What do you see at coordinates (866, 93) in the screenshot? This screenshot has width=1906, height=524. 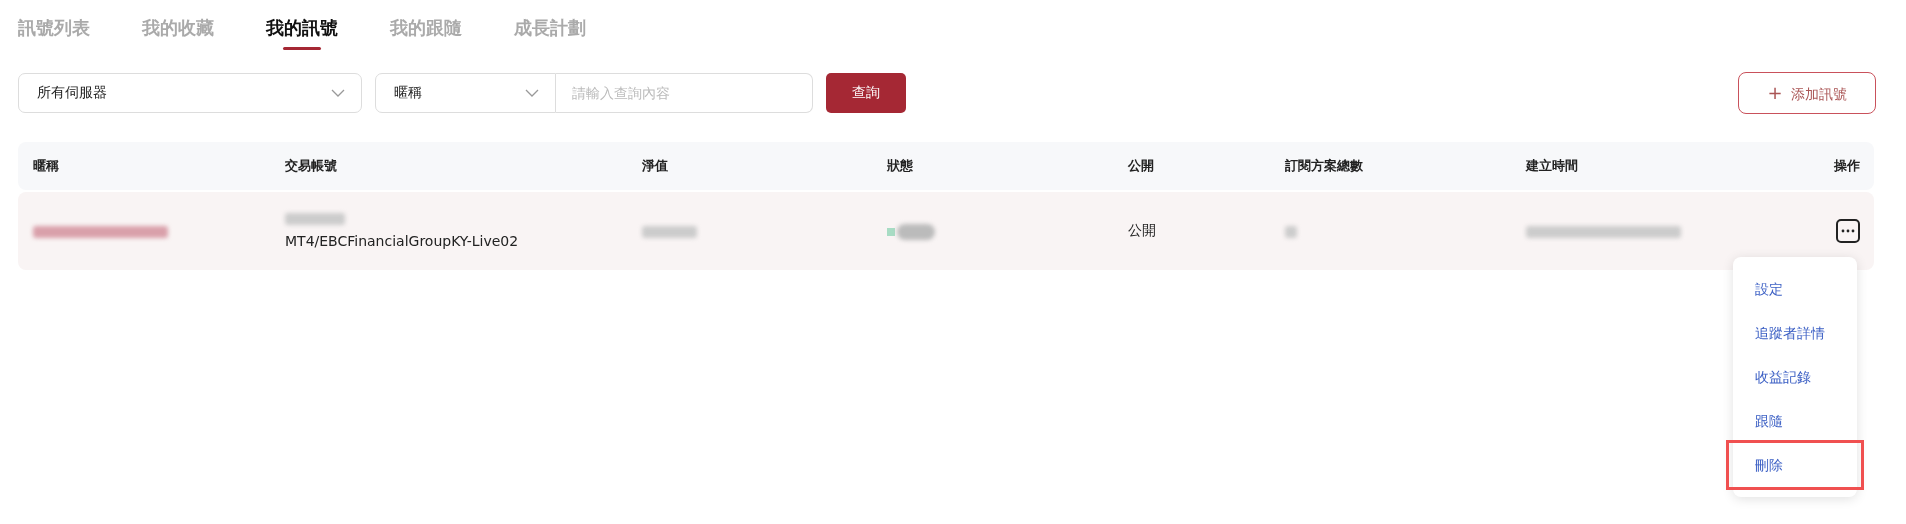 I see `query-button: 查詢` at bounding box center [866, 93].